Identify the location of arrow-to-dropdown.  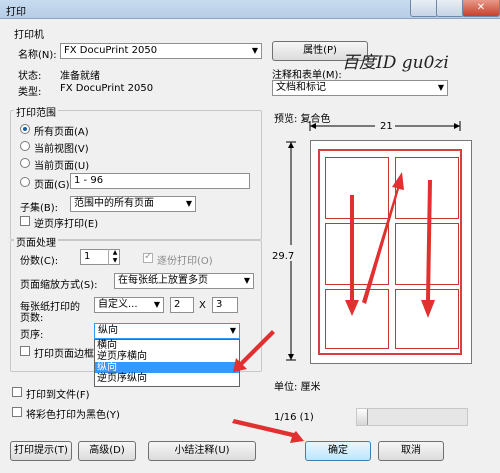
(254, 351).